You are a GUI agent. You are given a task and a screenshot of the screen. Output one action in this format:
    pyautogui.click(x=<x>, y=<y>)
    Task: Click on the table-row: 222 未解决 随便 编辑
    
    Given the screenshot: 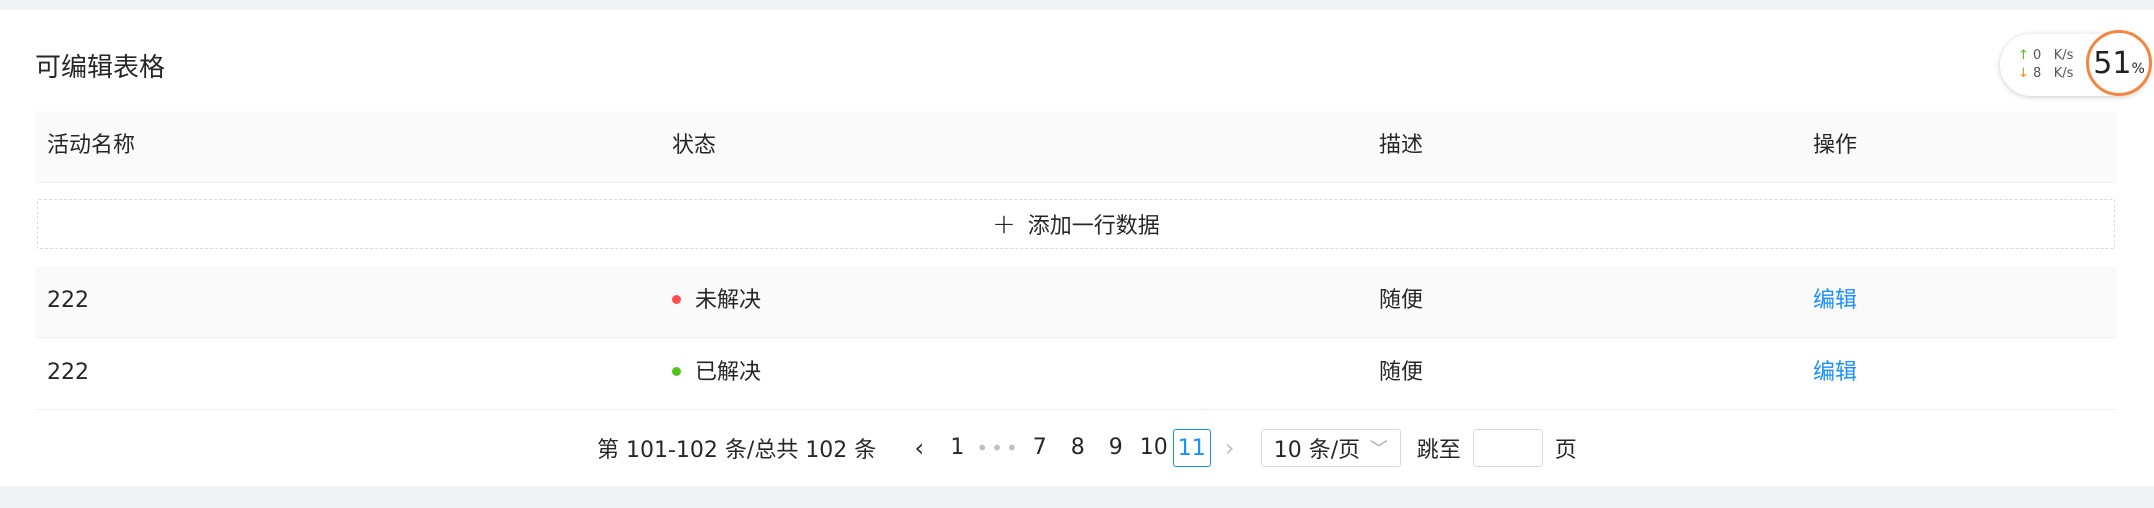 What is the action you would take?
    pyautogui.click(x=1076, y=302)
    